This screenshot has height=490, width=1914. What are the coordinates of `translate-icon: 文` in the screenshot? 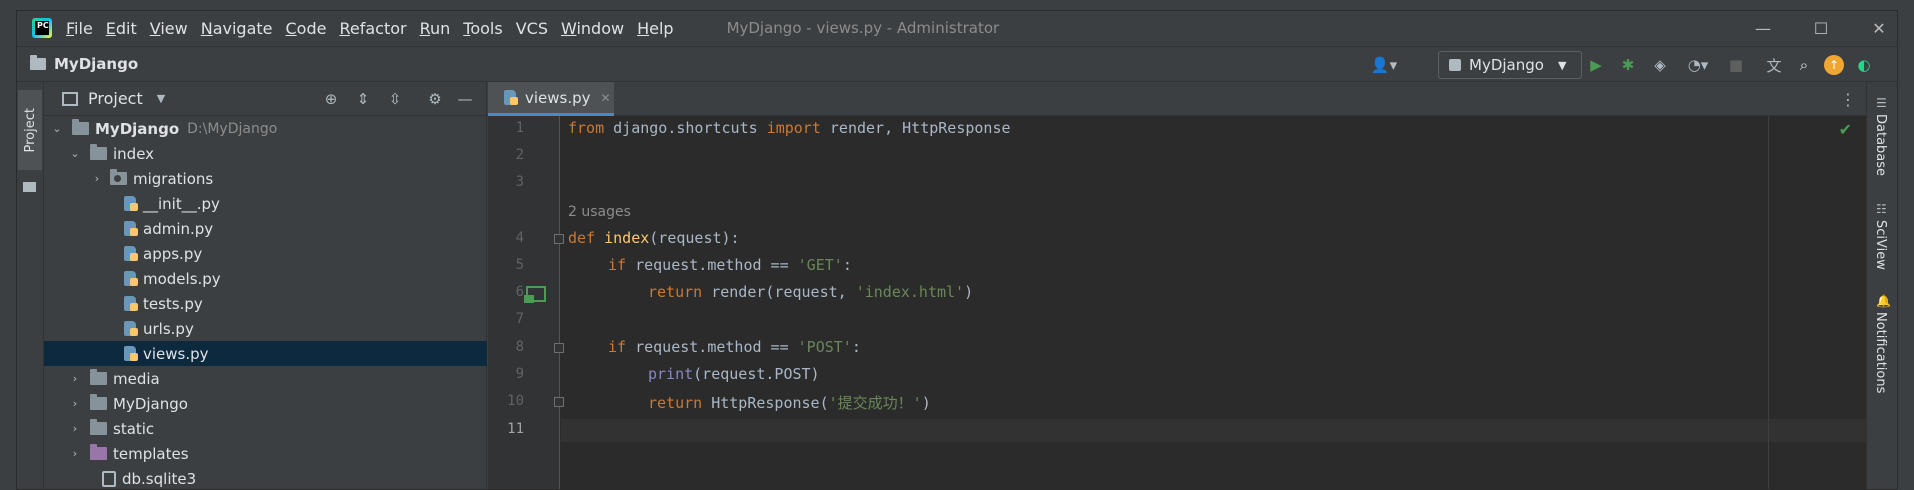 It's located at (1774, 65).